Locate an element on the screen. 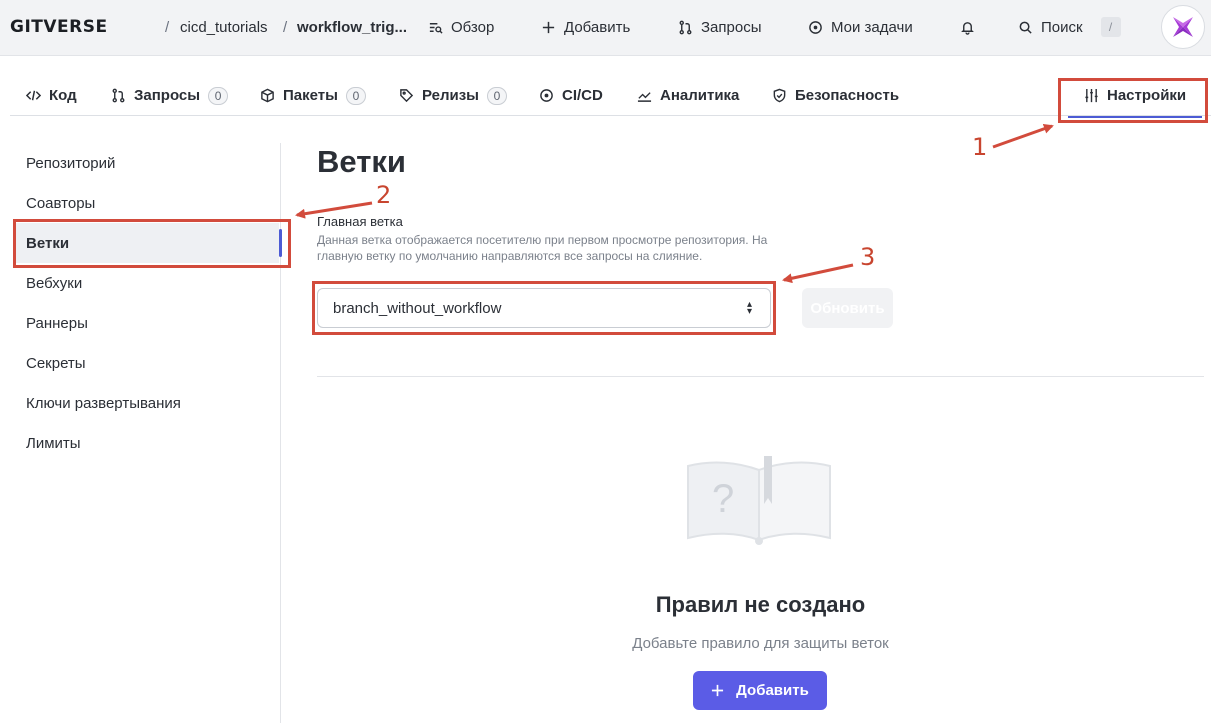 Image resolution: width=1211 pixels, height=723 pixels. empty-book-illustration: ? is located at coordinates (759, 500).